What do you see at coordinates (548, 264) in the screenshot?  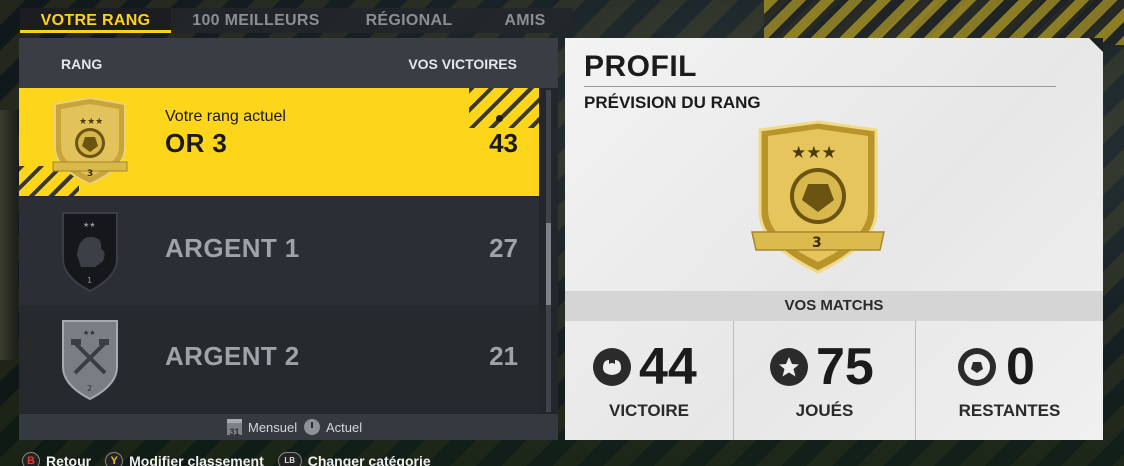 I see `scrollbar-thumb` at bounding box center [548, 264].